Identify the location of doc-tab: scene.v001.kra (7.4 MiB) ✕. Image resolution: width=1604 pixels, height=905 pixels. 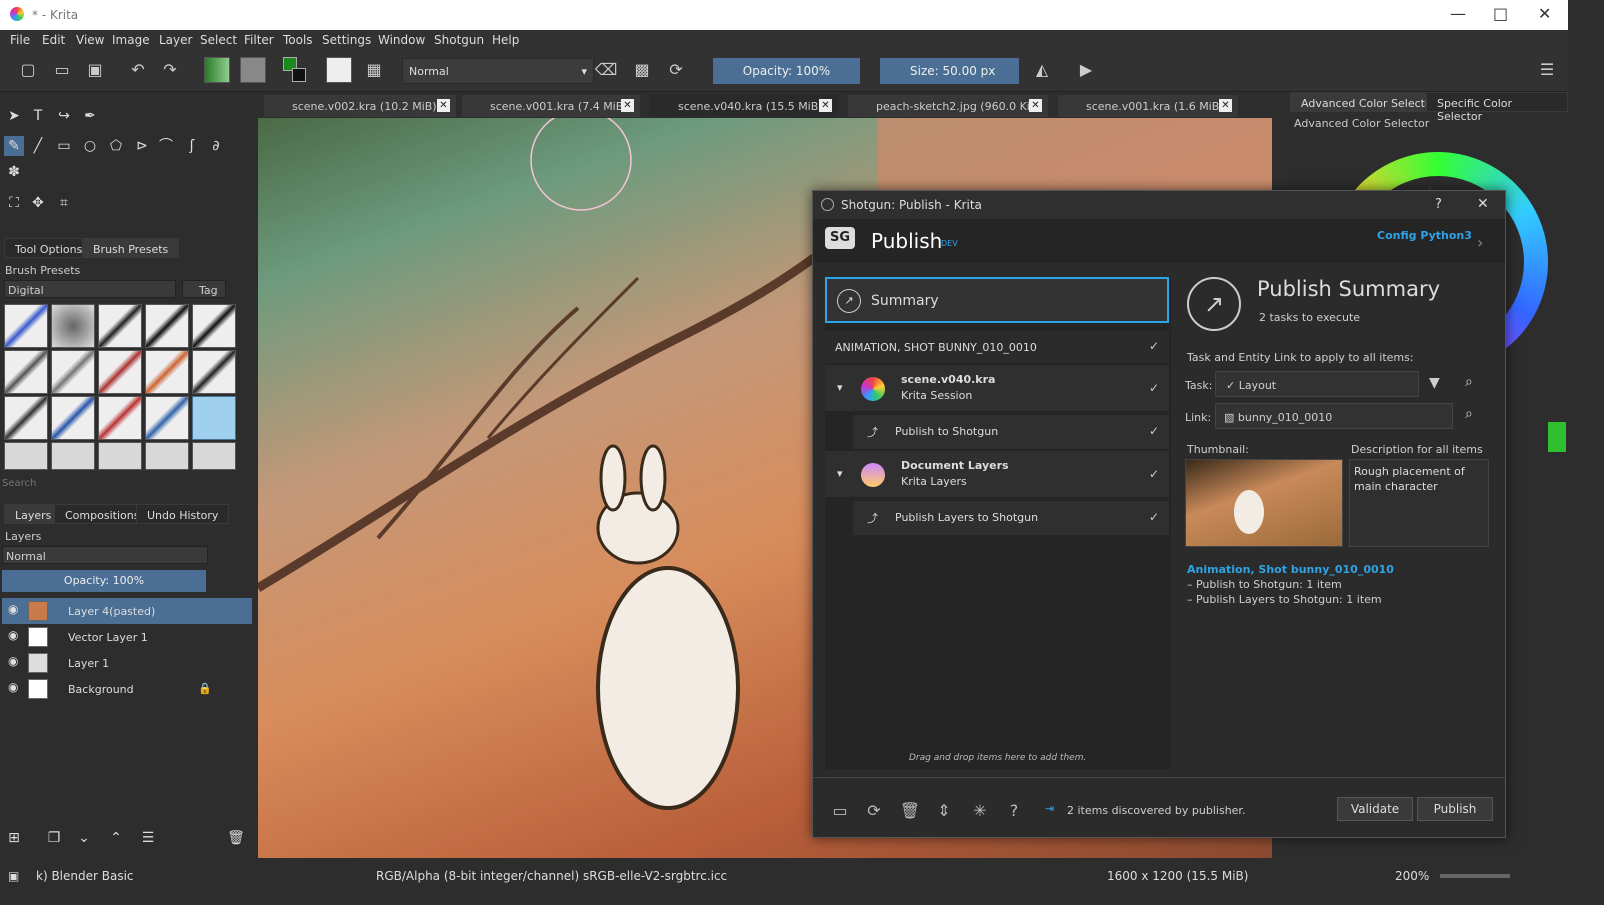
(551, 106).